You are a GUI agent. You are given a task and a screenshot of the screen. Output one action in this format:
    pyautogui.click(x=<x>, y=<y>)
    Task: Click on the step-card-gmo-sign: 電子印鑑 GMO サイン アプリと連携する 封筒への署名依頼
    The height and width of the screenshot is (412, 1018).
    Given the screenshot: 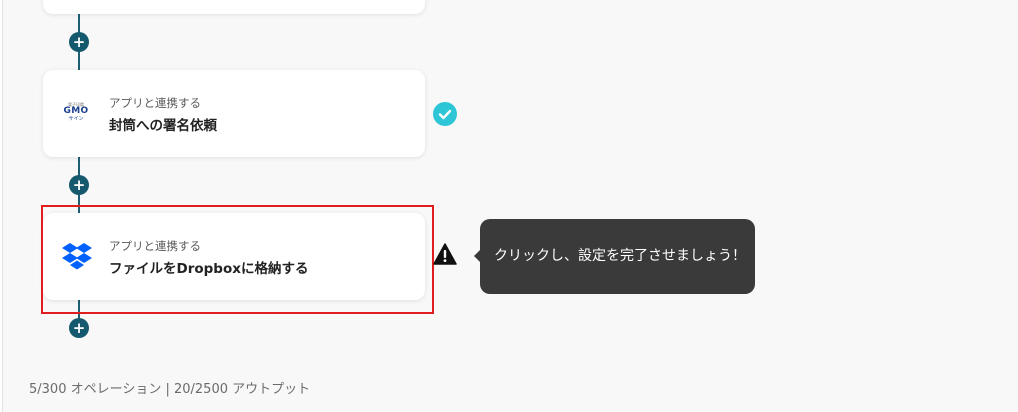 What is the action you would take?
    pyautogui.click(x=234, y=113)
    